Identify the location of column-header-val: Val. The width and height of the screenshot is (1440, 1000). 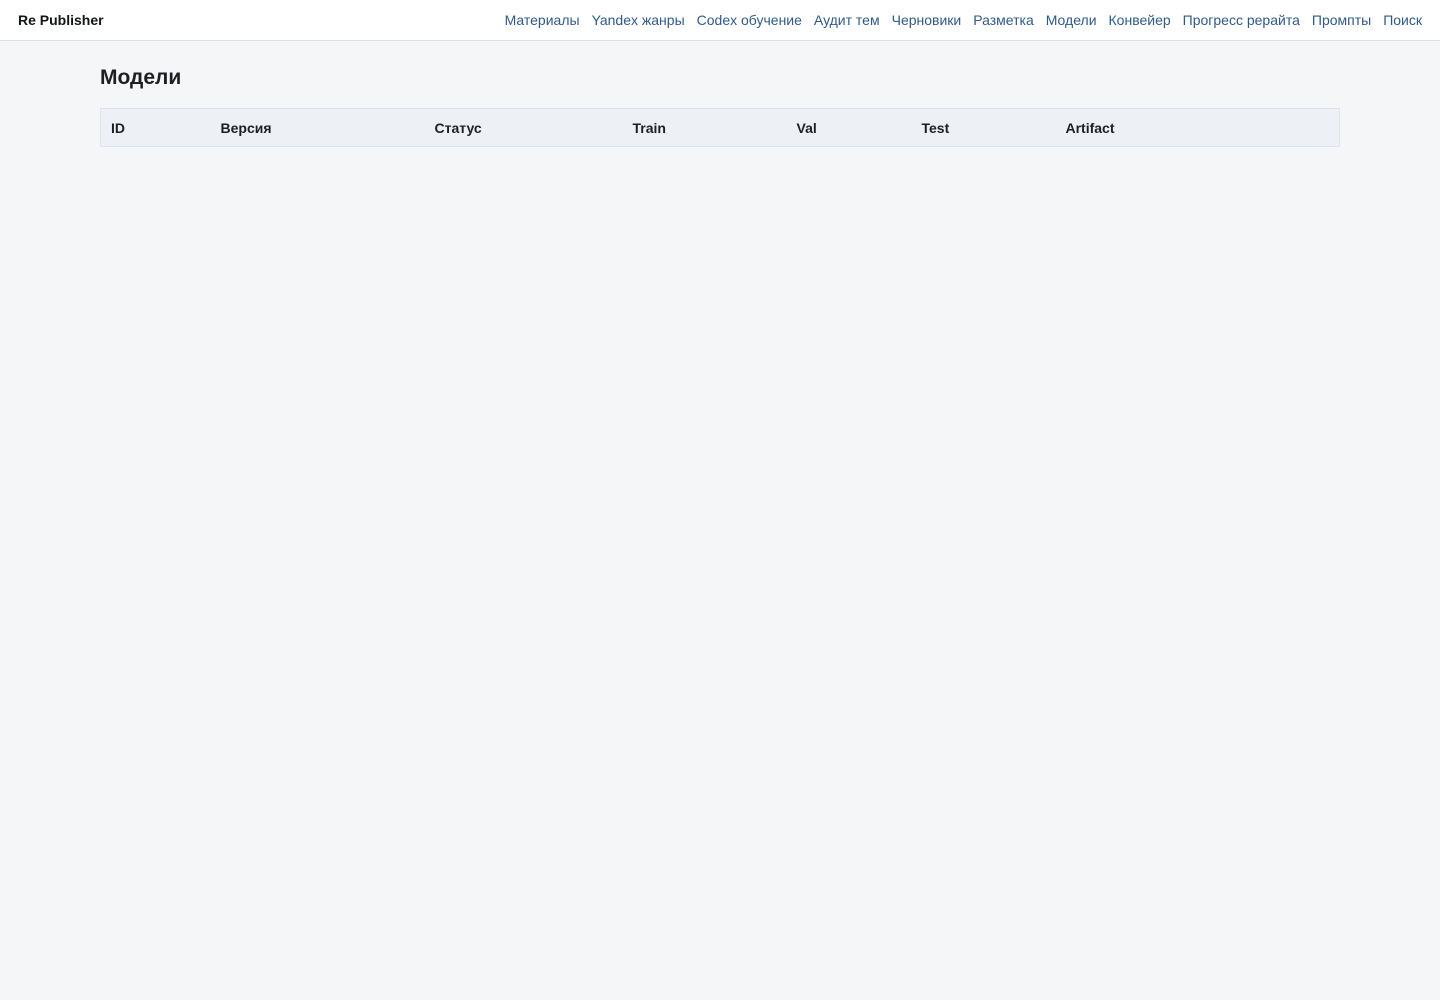
(806, 127).